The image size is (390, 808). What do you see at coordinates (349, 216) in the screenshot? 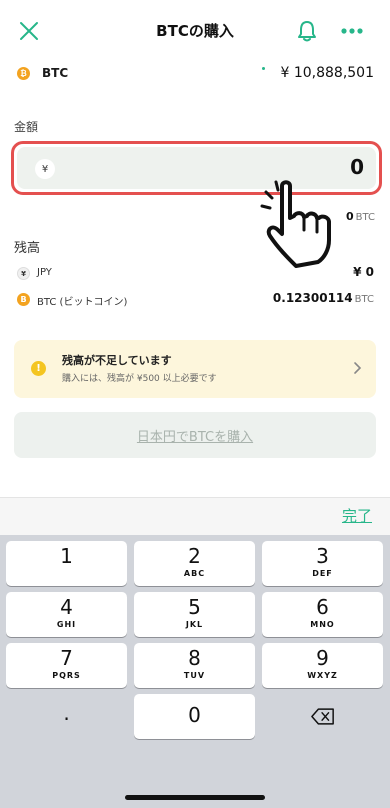
I see `amount-btc-value: 0` at bounding box center [349, 216].